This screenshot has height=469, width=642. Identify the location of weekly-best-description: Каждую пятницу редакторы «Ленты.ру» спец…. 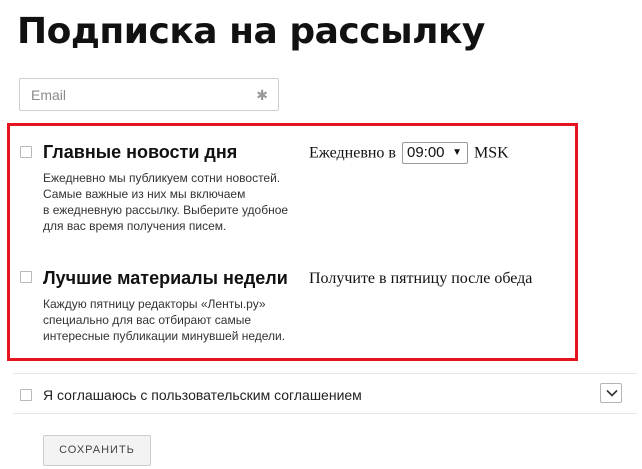
(164, 320).